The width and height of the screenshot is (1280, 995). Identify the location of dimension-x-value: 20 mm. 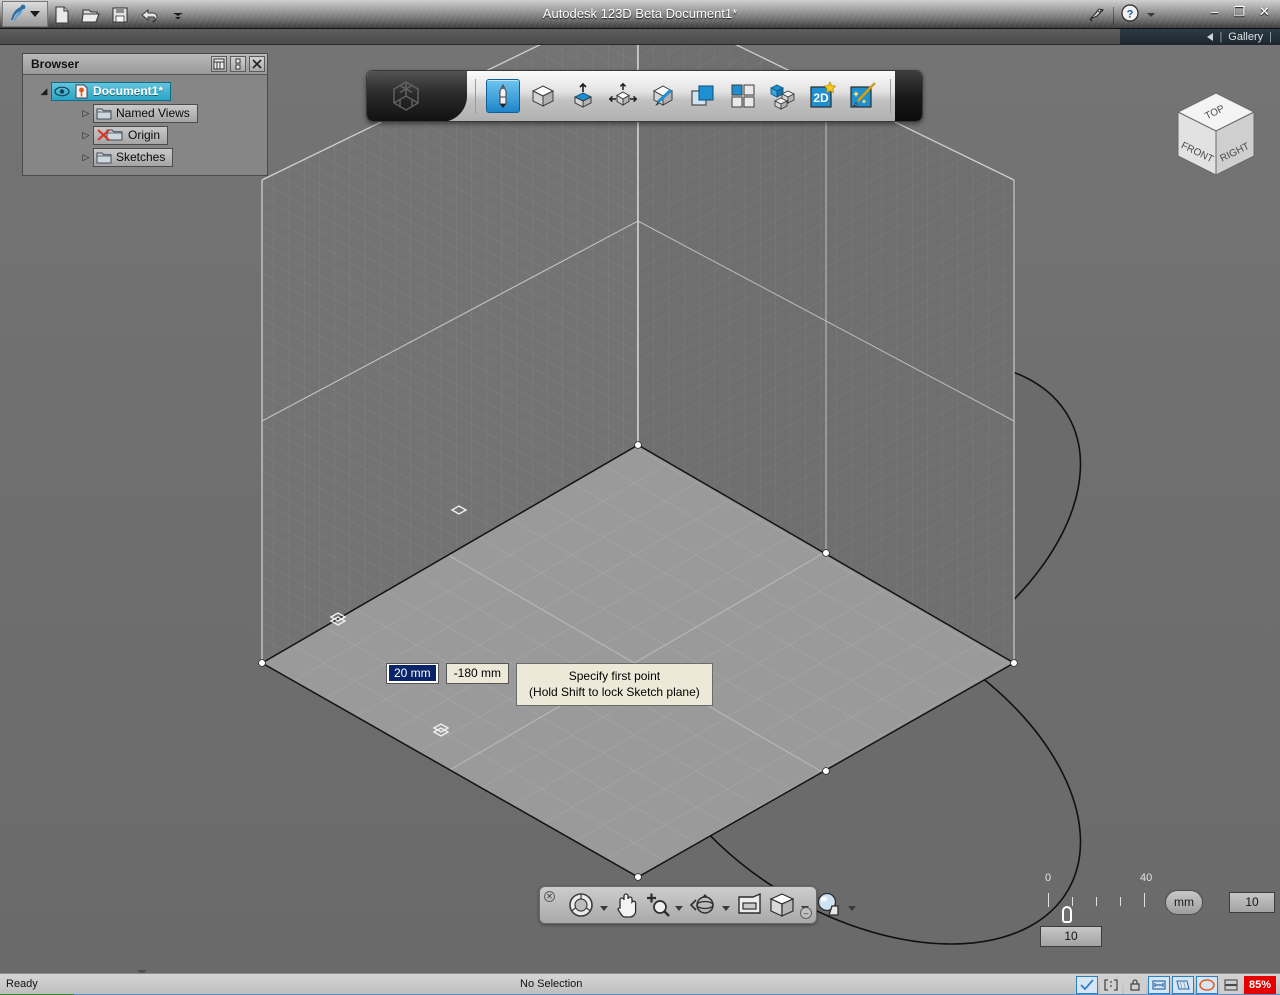
(412, 673).